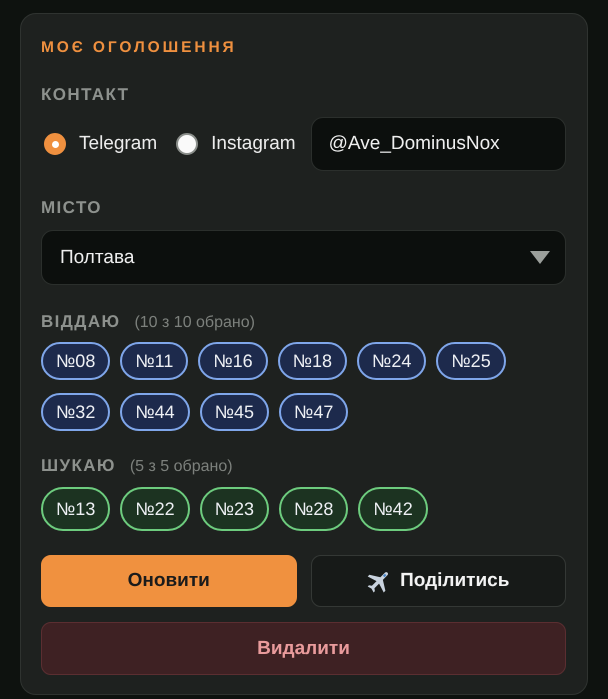 This screenshot has height=699, width=608. Describe the element at coordinates (80, 322) in the screenshot. I see `section-label: ВІДДАЮ` at that location.